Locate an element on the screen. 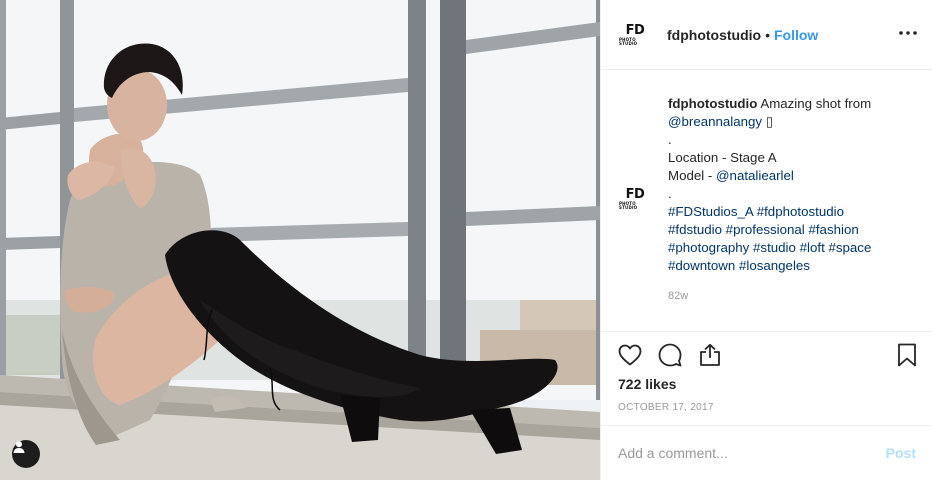  caption-timestamp: 82w is located at coordinates (678, 296).